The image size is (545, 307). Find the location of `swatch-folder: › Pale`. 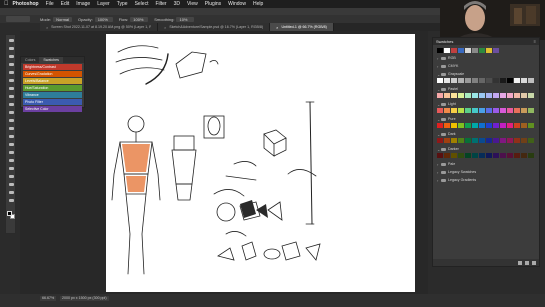

swatch-folder: › Pale is located at coordinates (488, 164).